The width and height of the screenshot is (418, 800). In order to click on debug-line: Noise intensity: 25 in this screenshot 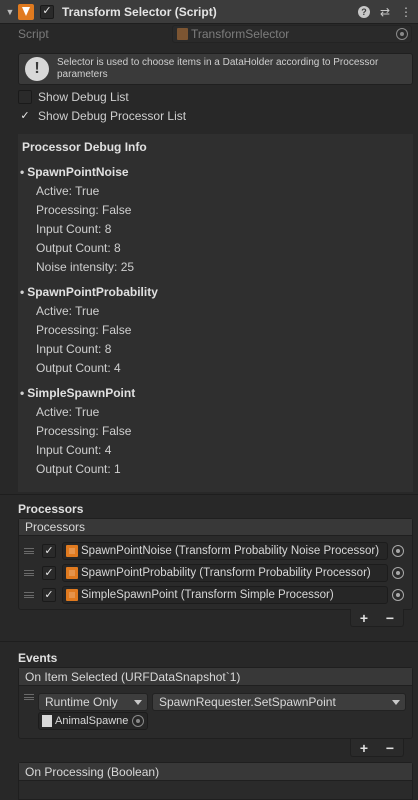, I will do `click(85, 267)`.